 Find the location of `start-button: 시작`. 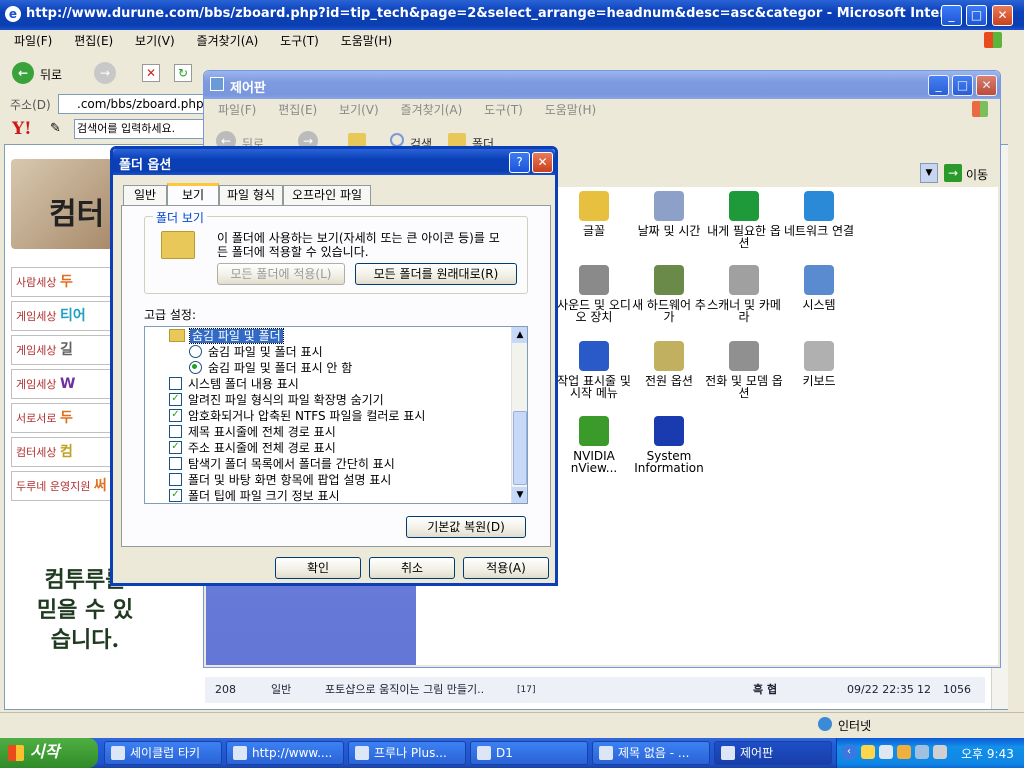

start-button: 시작 is located at coordinates (49, 753).